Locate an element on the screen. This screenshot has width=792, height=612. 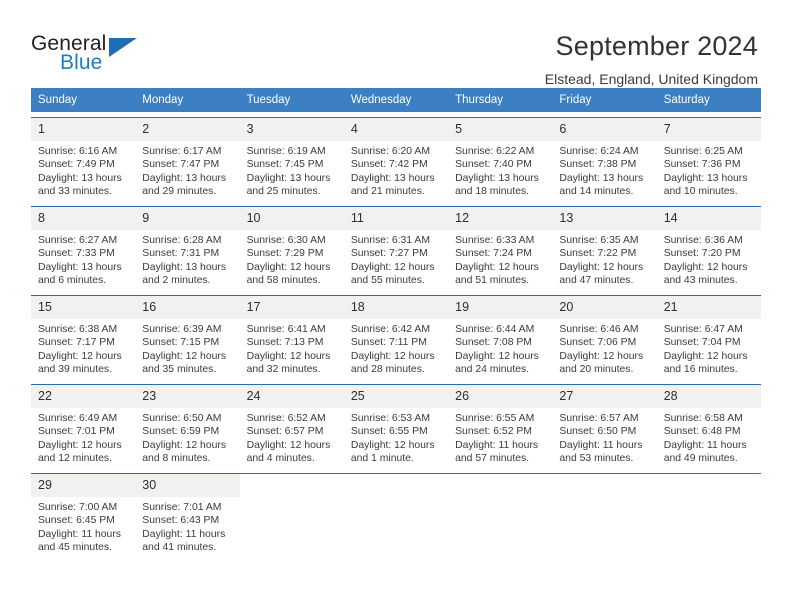
day-number: 29 is located at coordinates (83, 485).